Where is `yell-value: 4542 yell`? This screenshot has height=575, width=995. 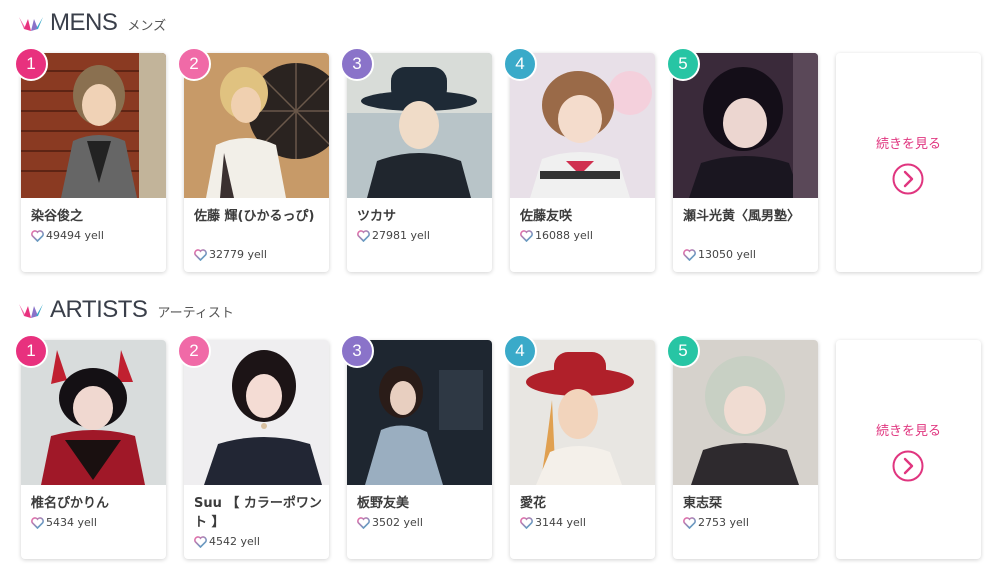
yell-value: 4542 yell is located at coordinates (234, 541).